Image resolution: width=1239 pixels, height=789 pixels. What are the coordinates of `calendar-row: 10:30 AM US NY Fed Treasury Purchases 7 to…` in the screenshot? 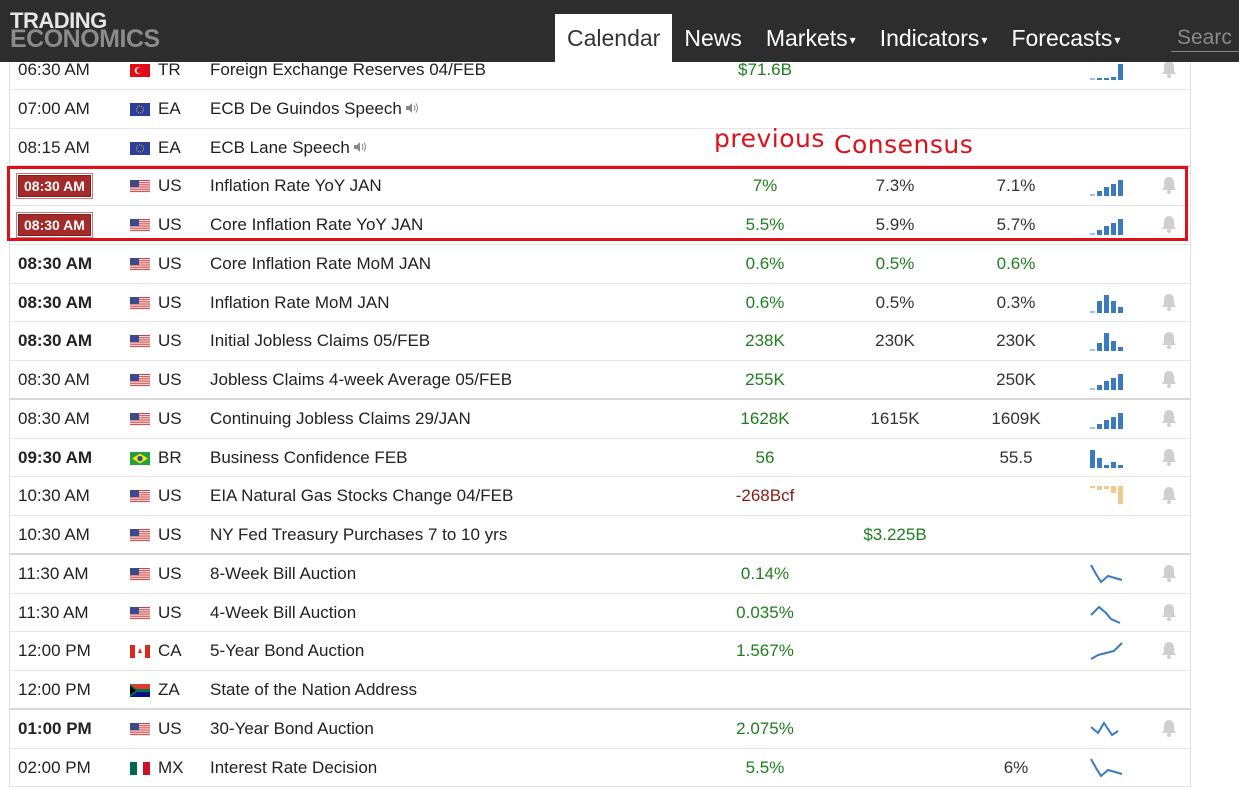 It's located at (600, 535).